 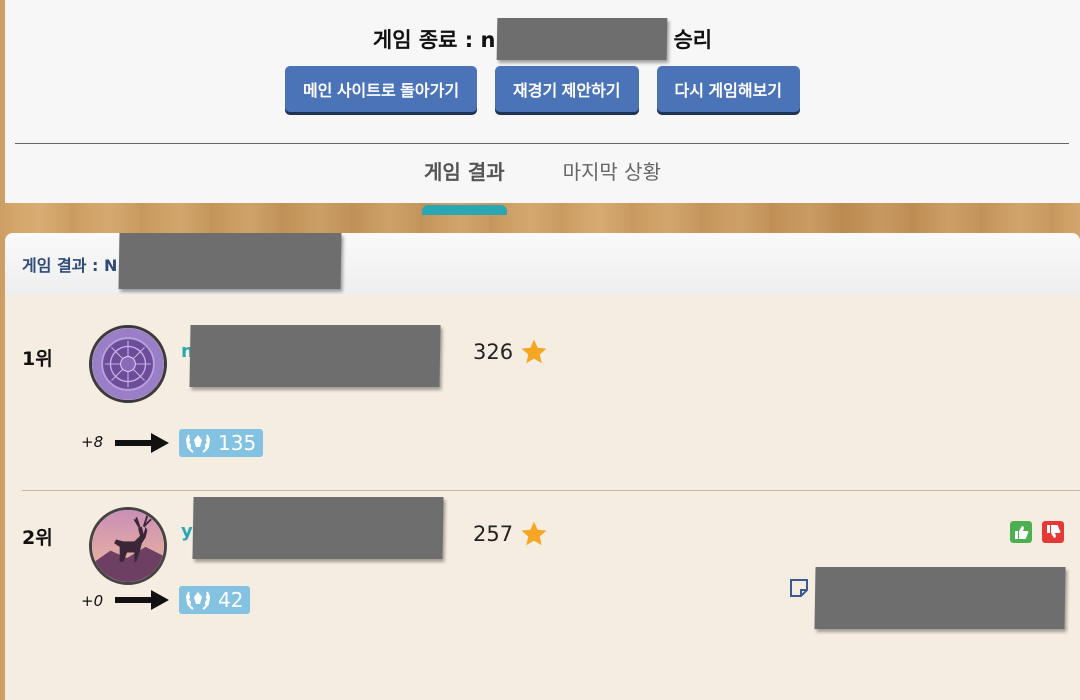 I want to click on tab-last-state: 마지막 상황, so click(x=612, y=174).